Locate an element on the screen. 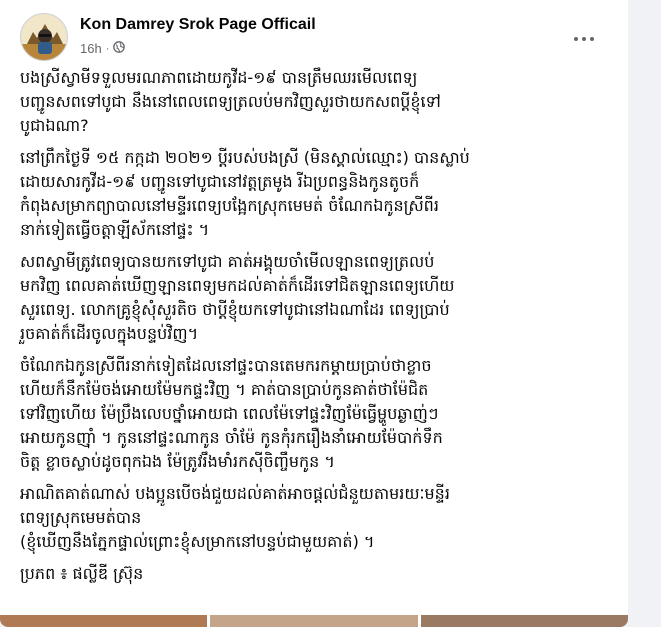 The image size is (661, 627). avatar-image is located at coordinates (44, 37).